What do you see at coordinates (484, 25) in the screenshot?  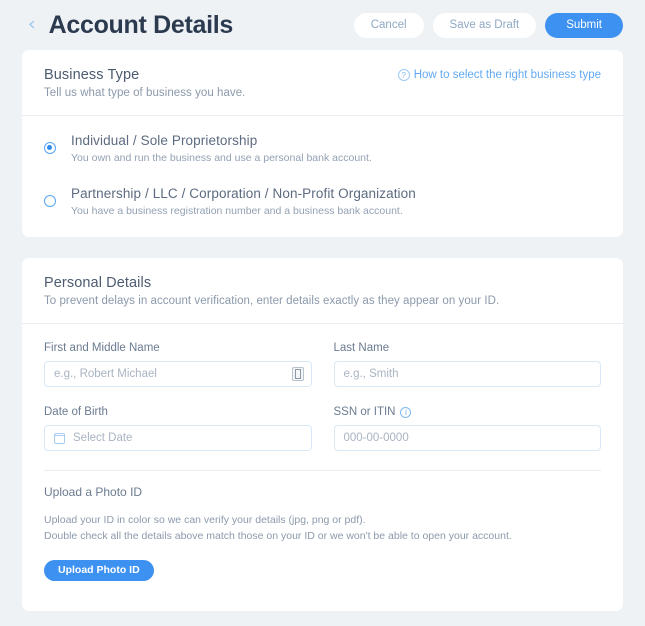 I see `save-as-draft-button: Save as Draft` at bounding box center [484, 25].